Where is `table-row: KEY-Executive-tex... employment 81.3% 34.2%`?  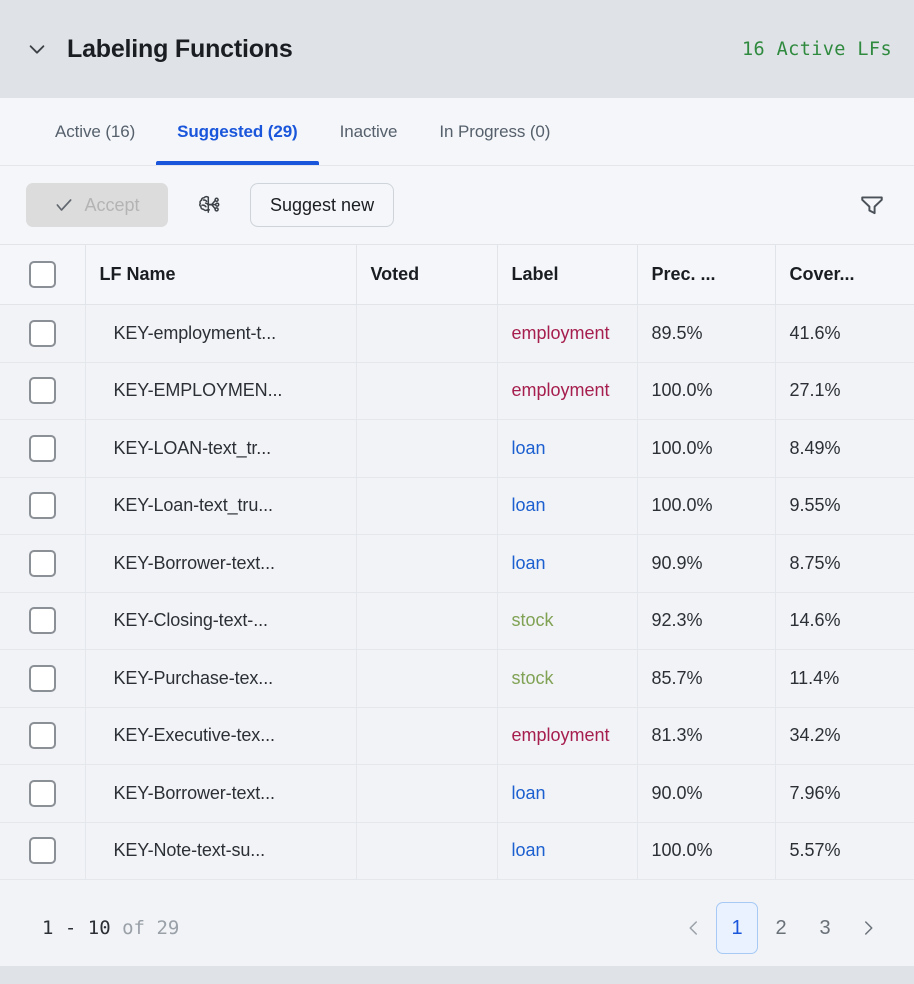
table-row: KEY-Executive-tex... employment 81.3% 34.2% is located at coordinates (457, 736).